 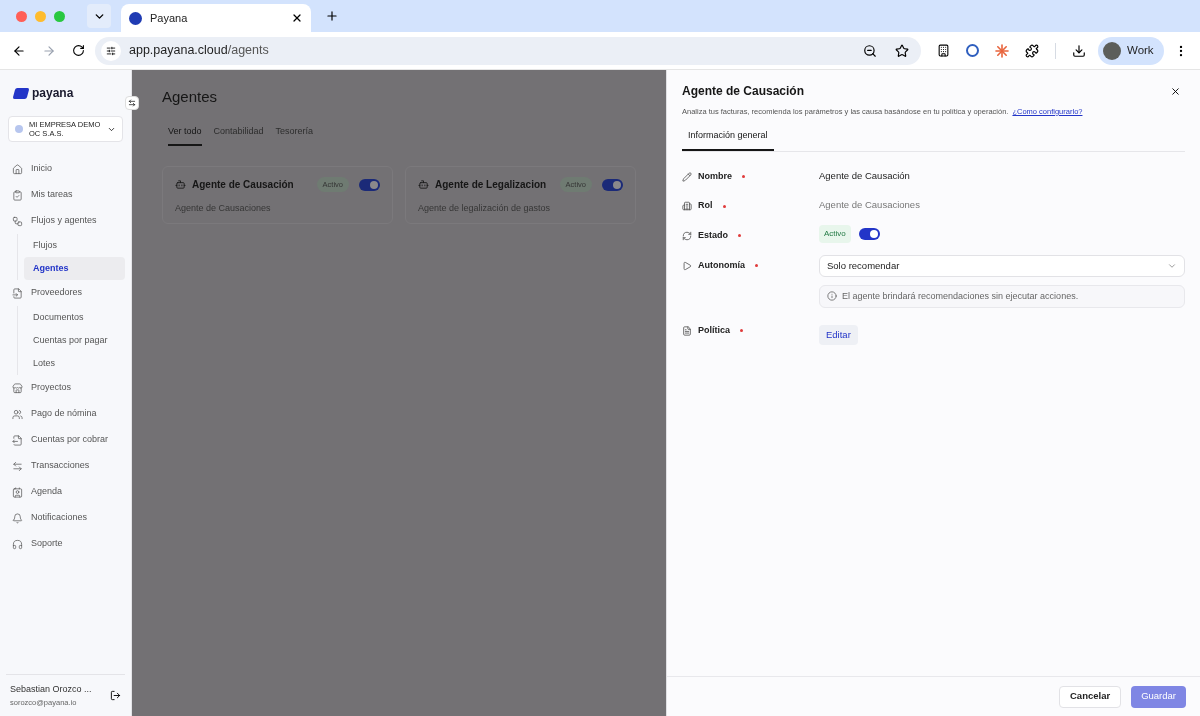 What do you see at coordinates (74, 317) in the screenshot?
I see `sidebar-subitem: Documentos` at bounding box center [74, 317].